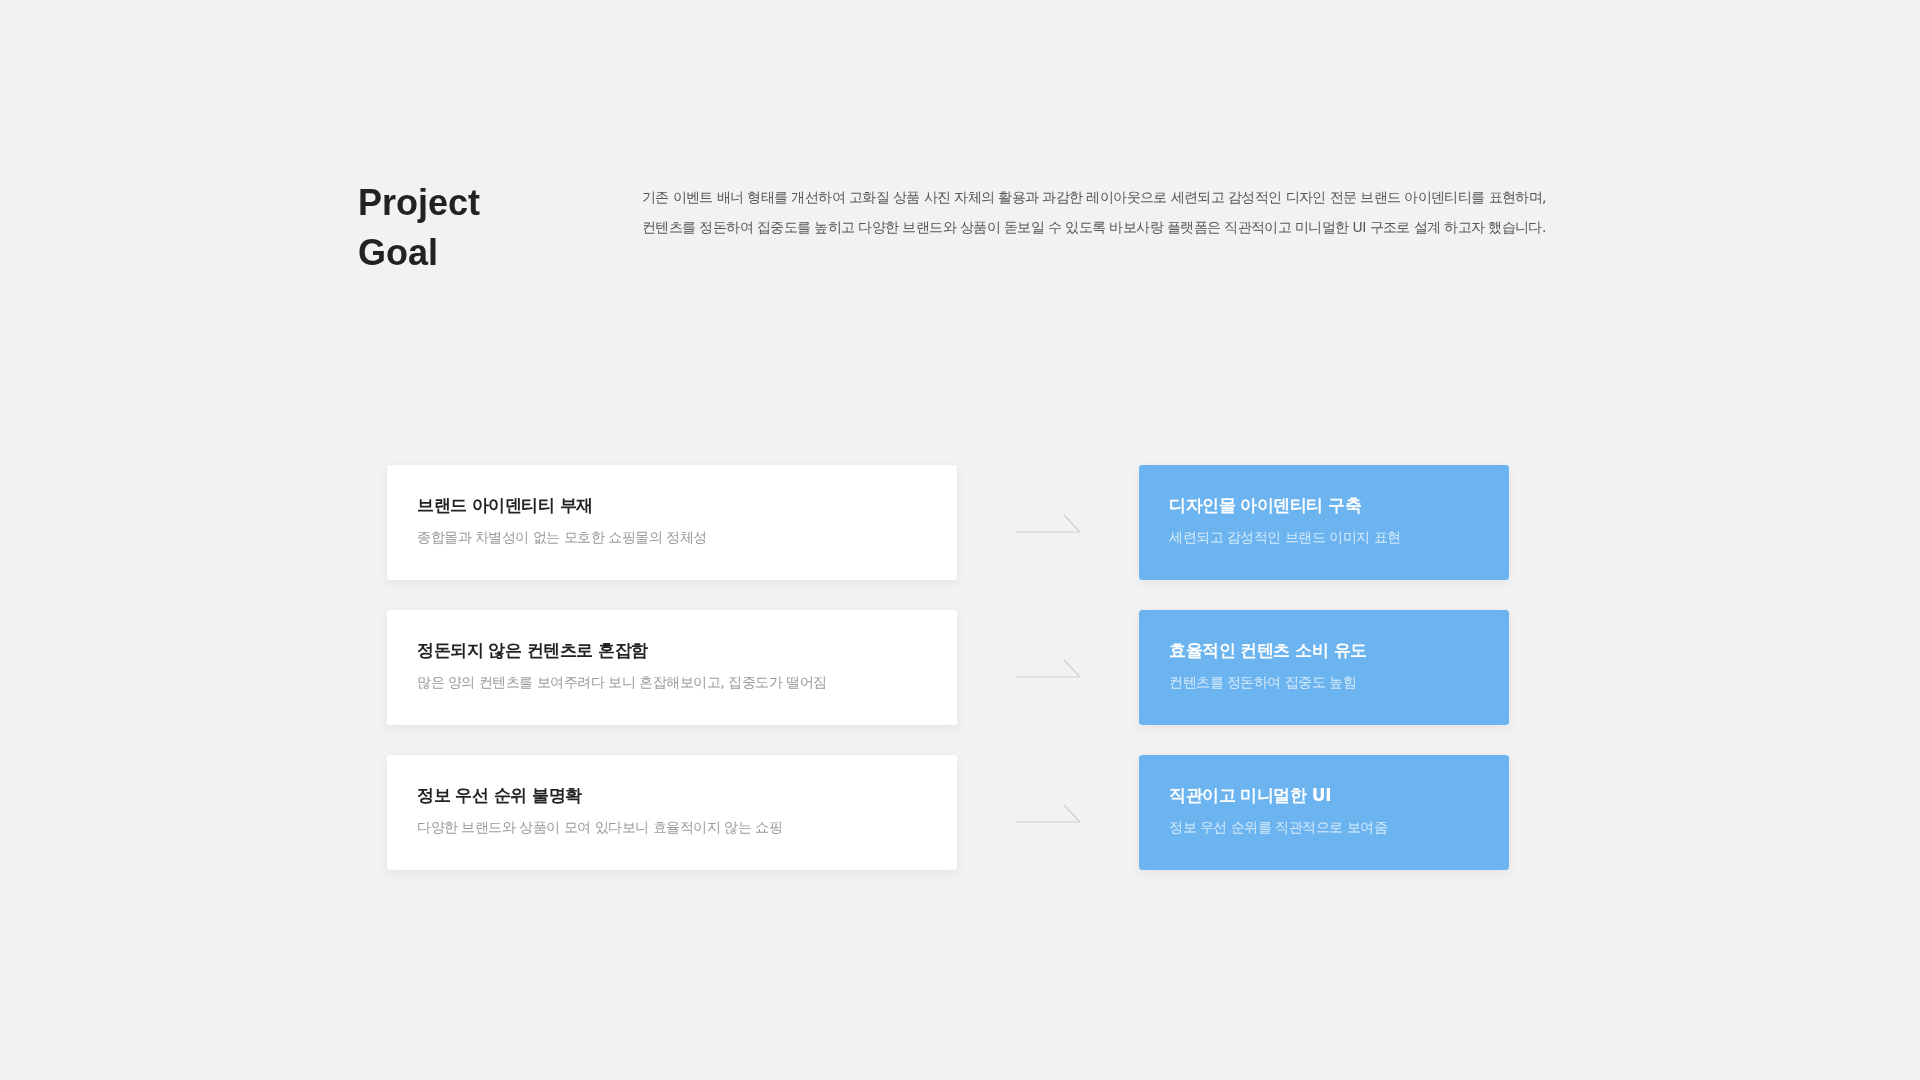 The height and width of the screenshot is (1080, 1920). Describe the element at coordinates (562, 537) in the screenshot. I see `problem-description: 종합몰과 차별성이 없는 모호한 쇼핑몰의 정체성` at that location.